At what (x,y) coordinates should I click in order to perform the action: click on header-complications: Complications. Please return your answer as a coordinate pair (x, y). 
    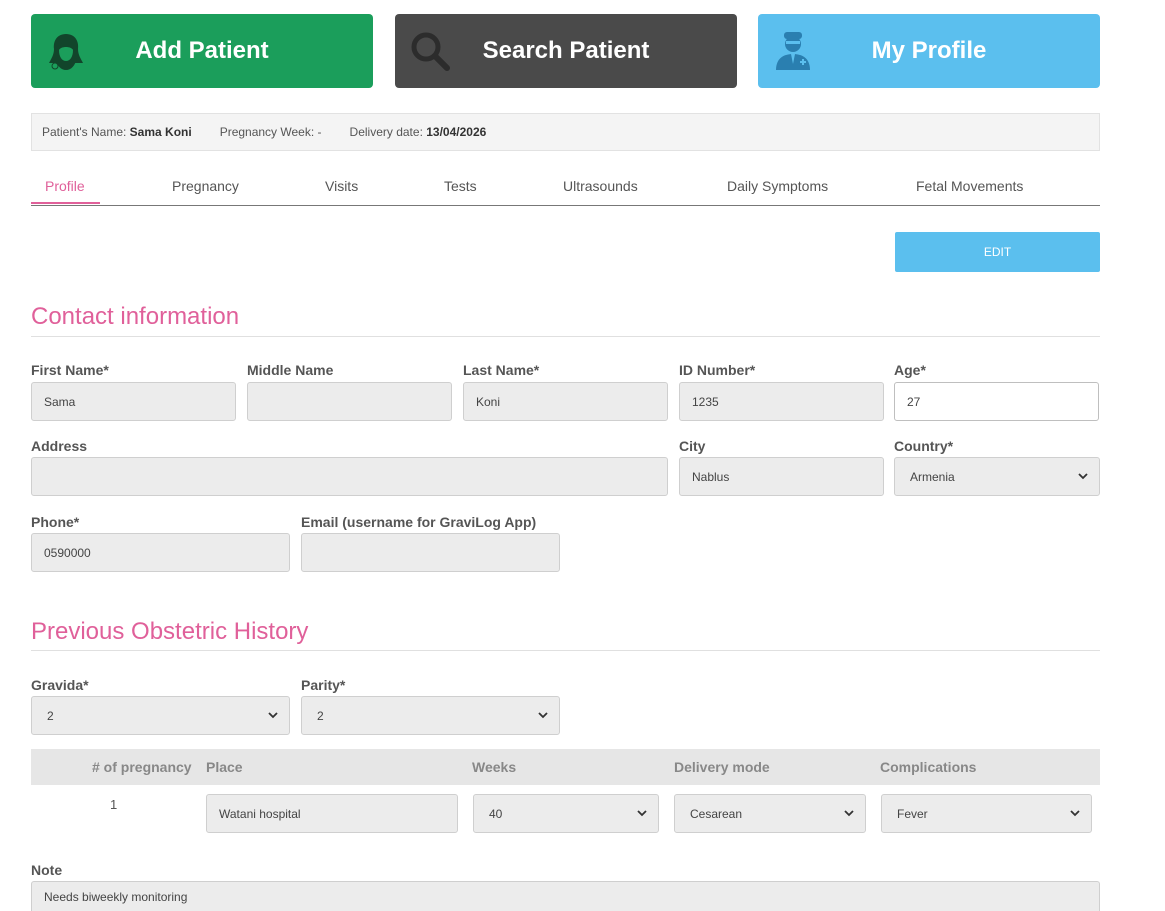
    Looking at the image, I should click on (928, 767).